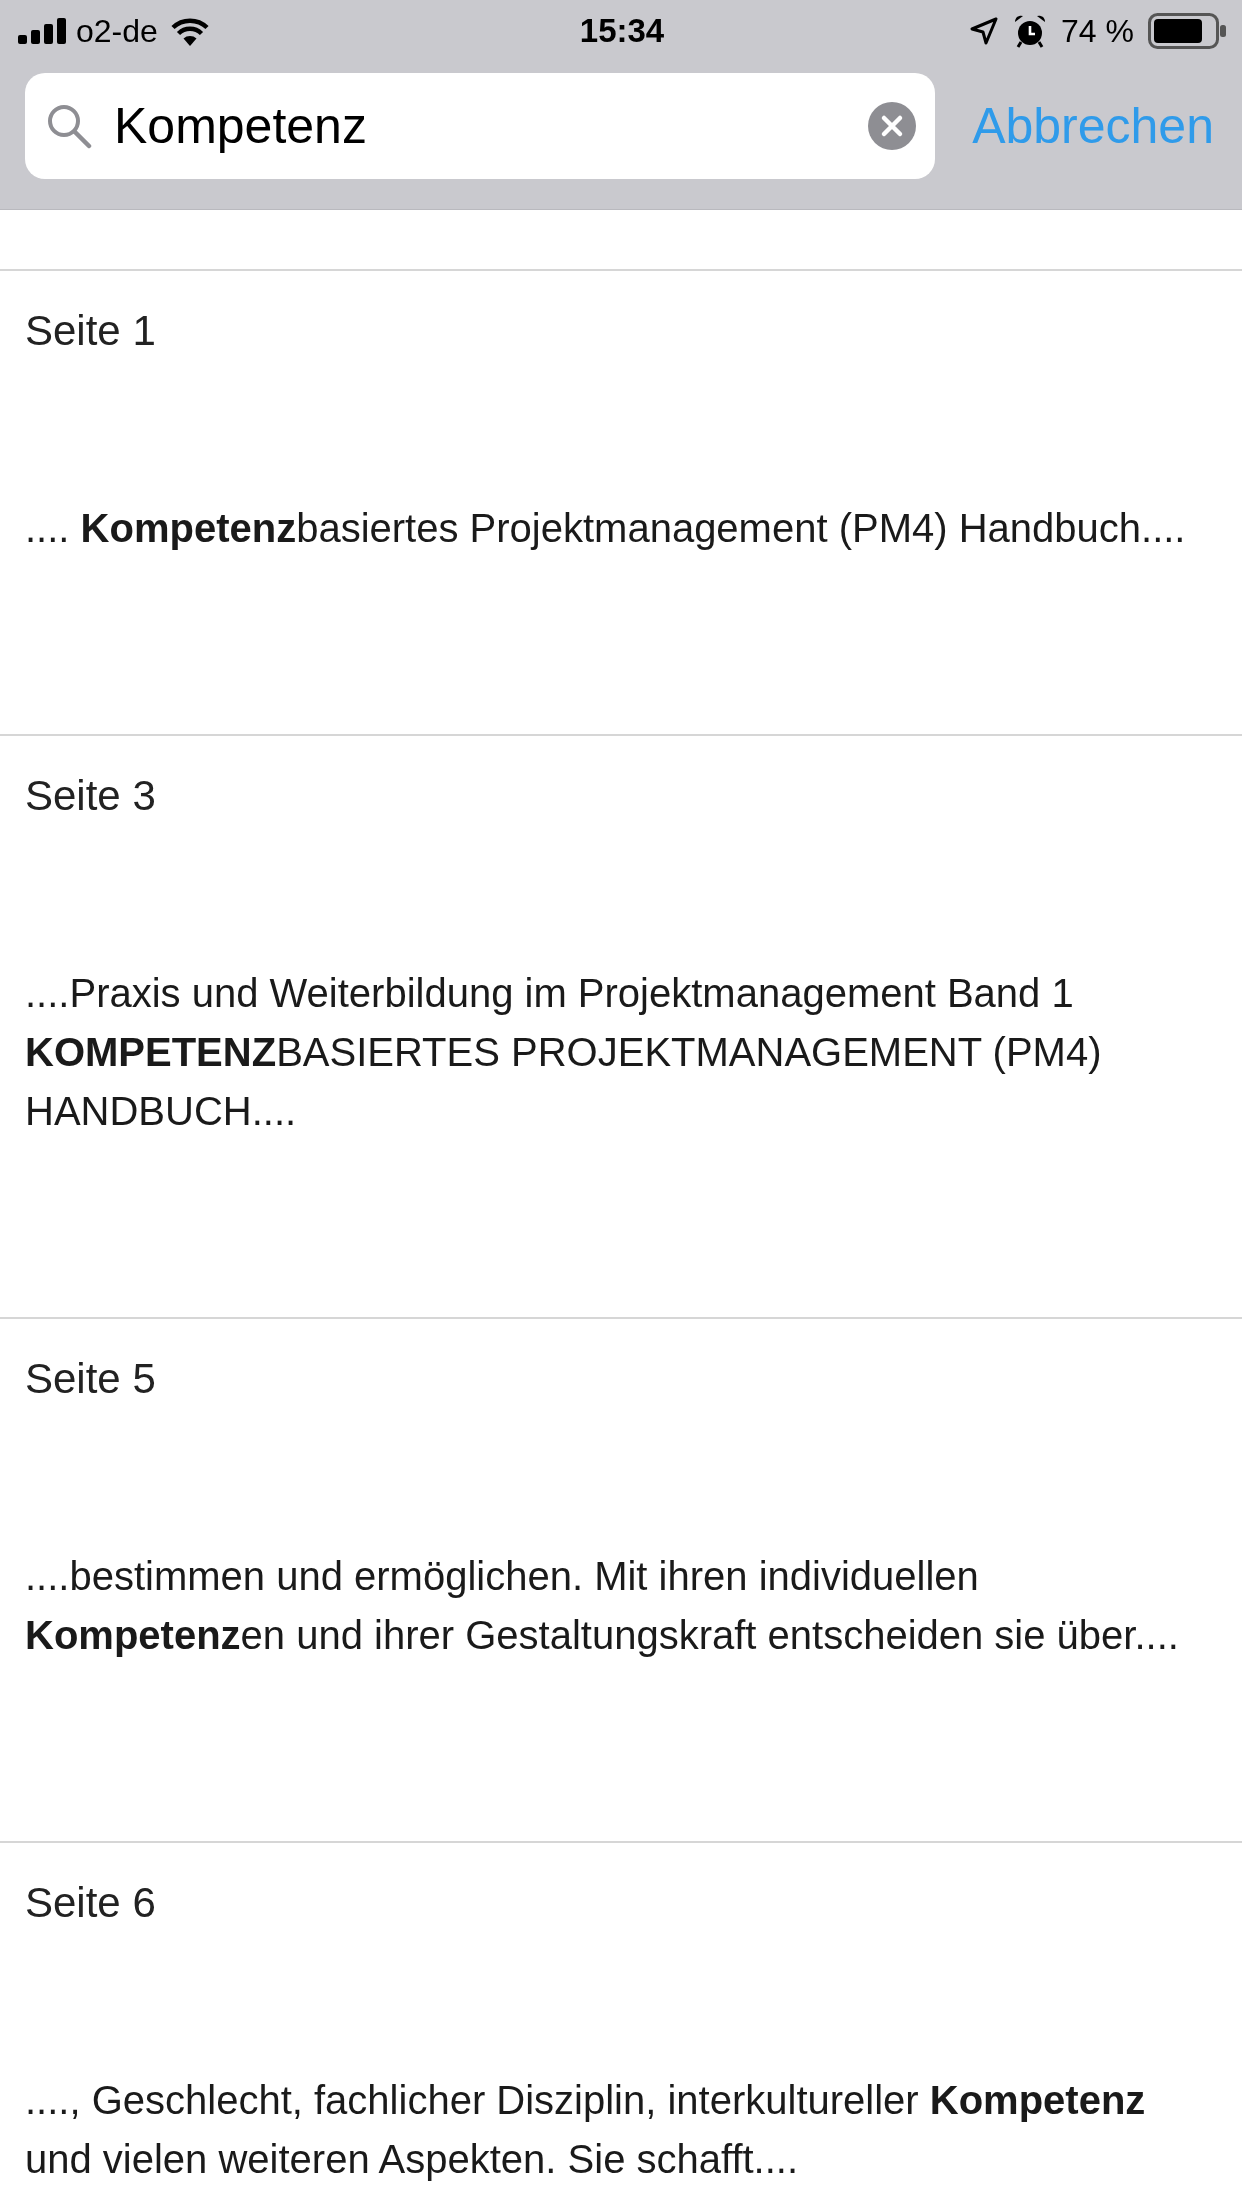  I want to click on clear-icon, so click(892, 126).